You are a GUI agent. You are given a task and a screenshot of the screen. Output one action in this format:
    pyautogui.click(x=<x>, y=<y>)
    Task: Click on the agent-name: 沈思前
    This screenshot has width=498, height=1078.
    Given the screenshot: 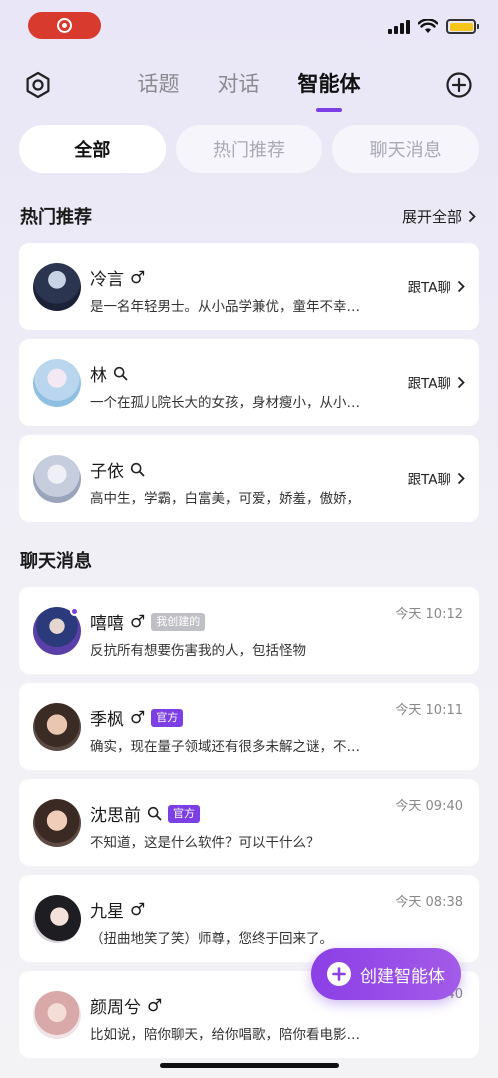 What is the action you would take?
    pyautogui.click(x=115, y=816)
    